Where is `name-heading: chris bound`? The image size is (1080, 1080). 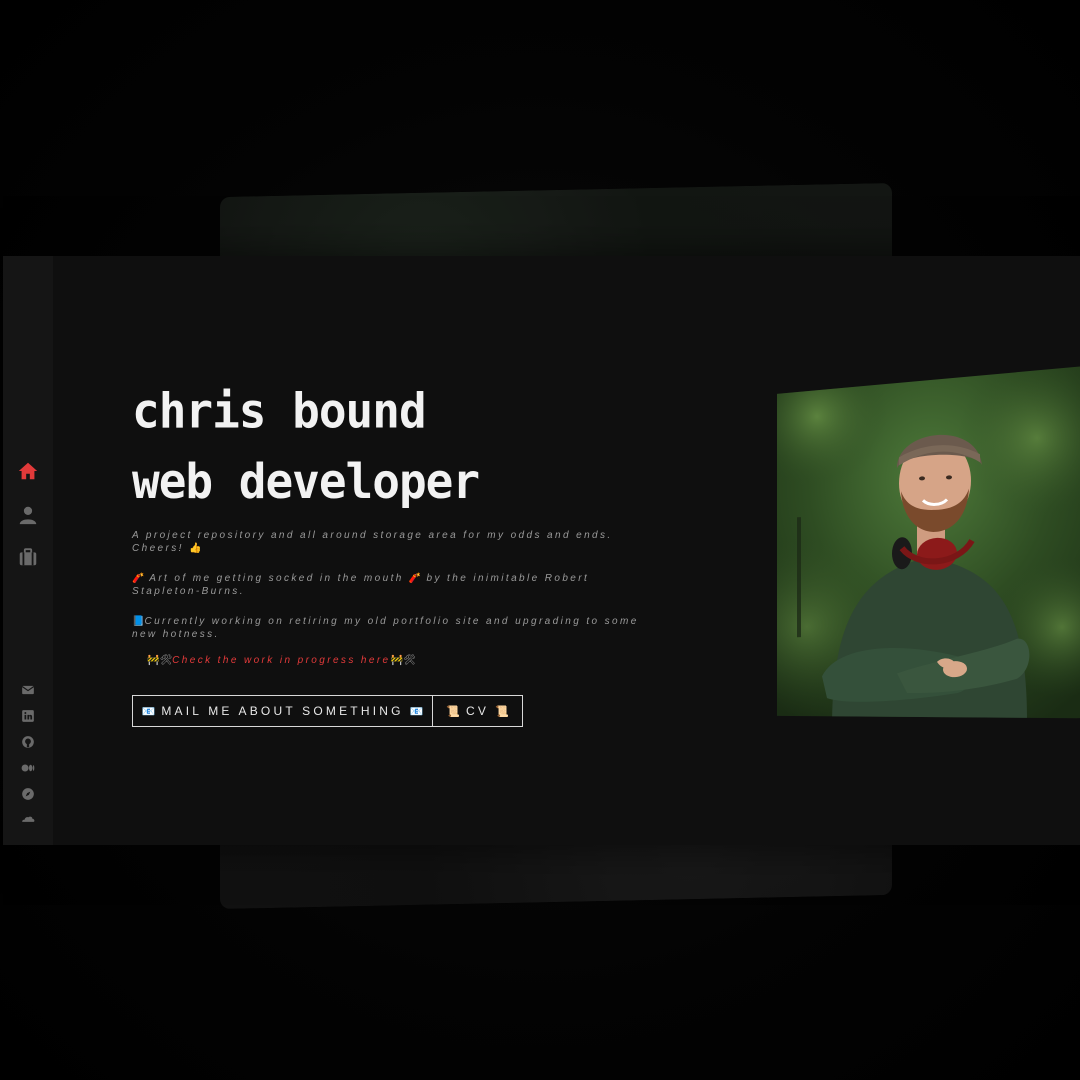 name-heading: chris bound is located at coordinates (279, 410).